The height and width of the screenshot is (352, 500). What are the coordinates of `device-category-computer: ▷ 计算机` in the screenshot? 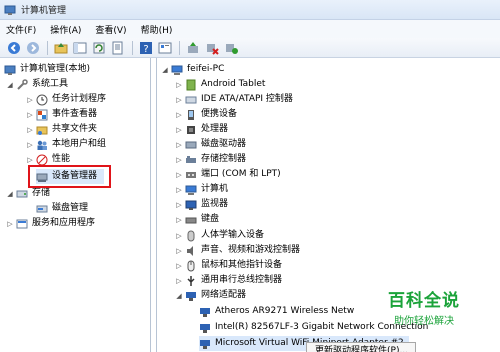 It's located at (201, 189).